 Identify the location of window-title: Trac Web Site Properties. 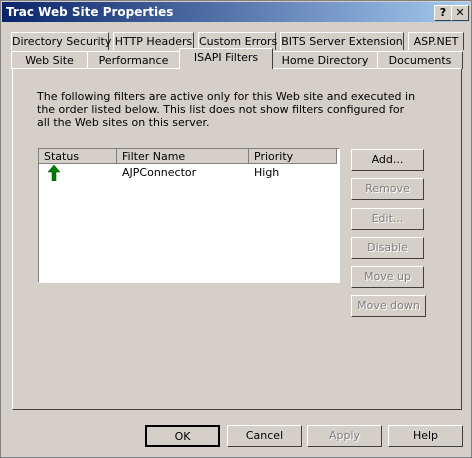
(90, 12).